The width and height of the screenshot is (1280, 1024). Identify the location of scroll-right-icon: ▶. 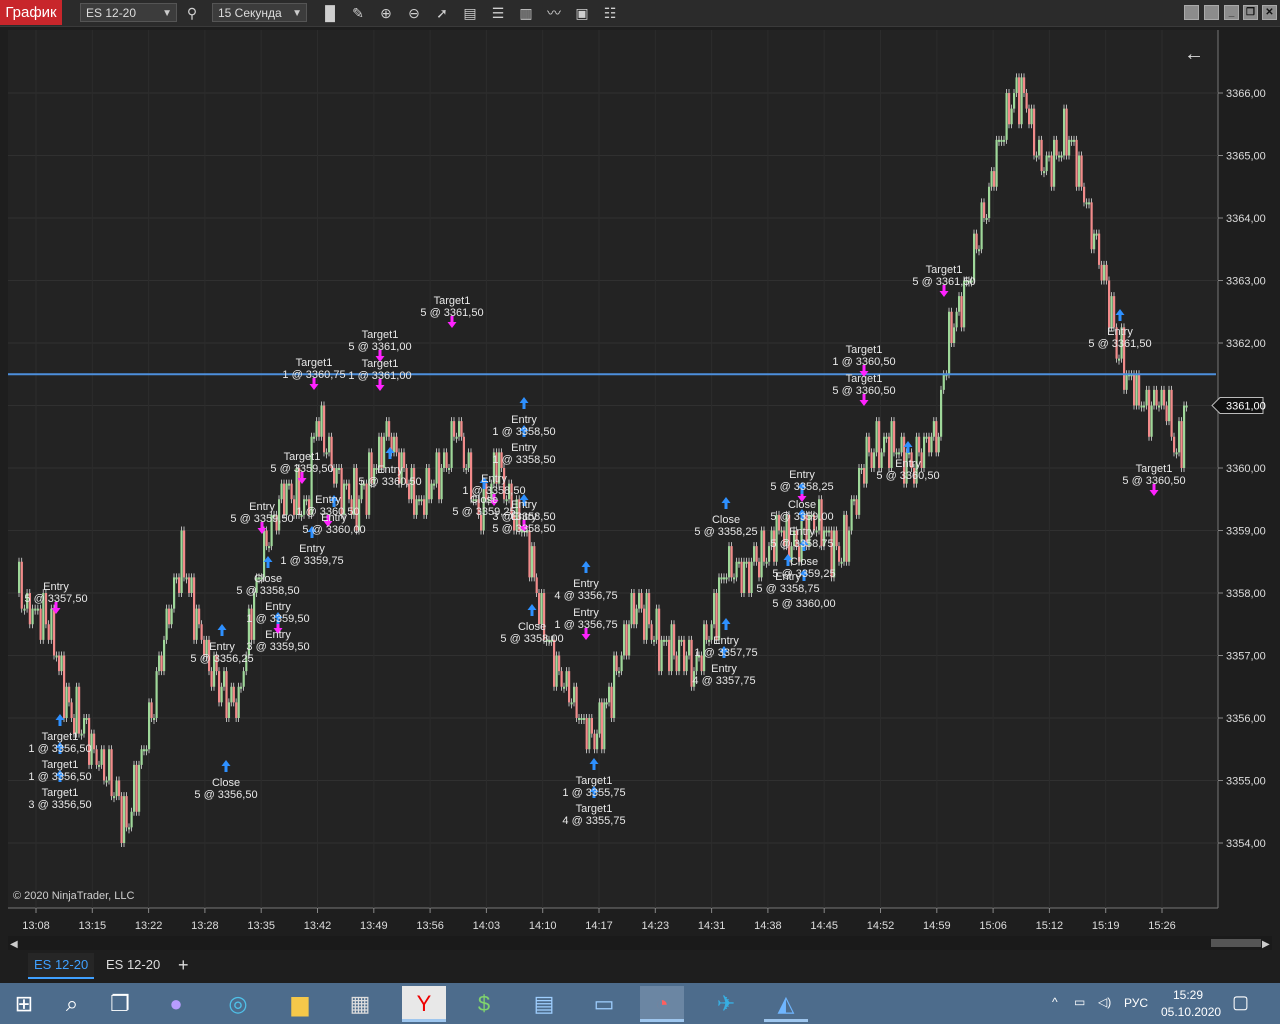
(1266, 944).